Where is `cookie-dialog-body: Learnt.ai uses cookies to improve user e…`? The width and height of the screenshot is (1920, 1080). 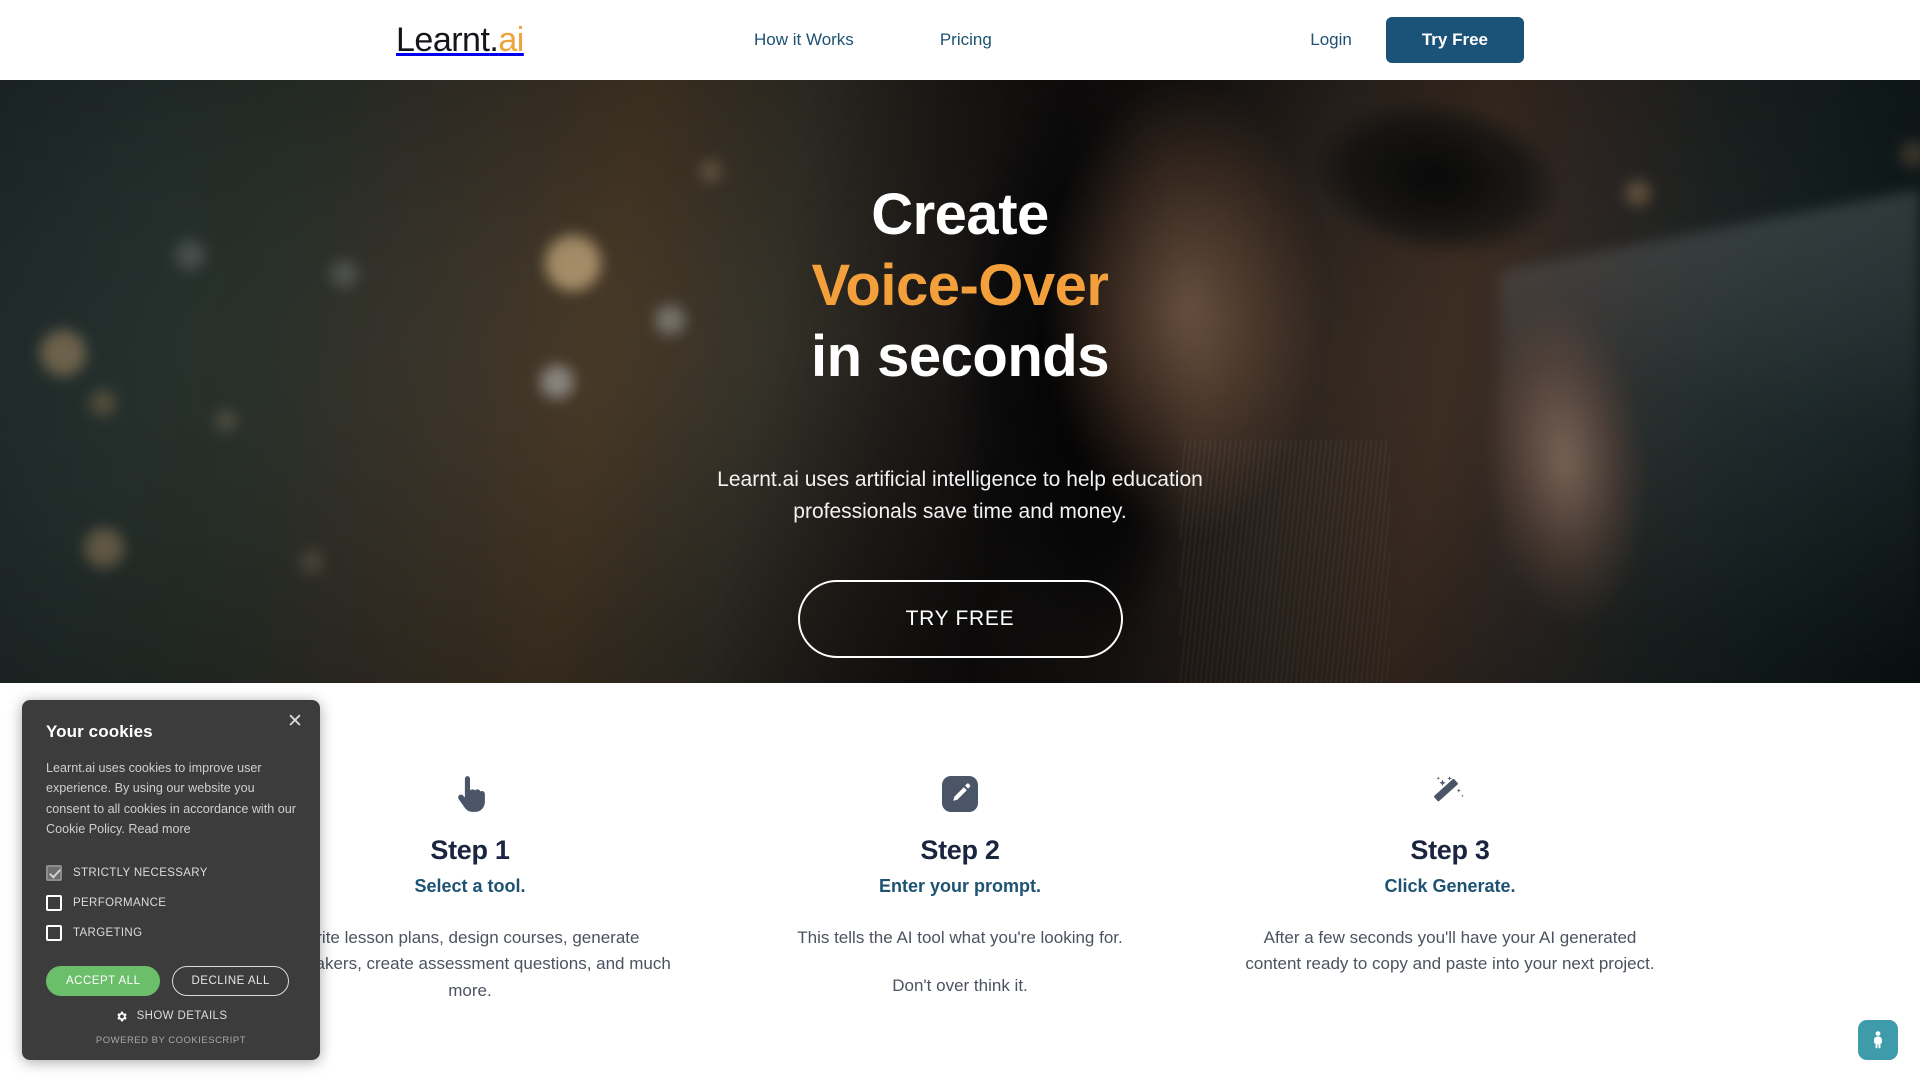
cookie-dialog-body: Learnt.ai uses cookies to improve user e… is located at coordinates (171, 799).